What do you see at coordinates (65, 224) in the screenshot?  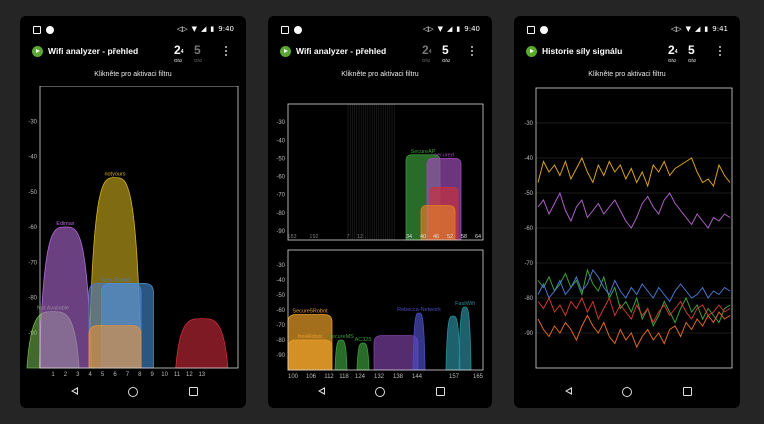 I see `network-label: Edimax` at bounding box center [65, 224].